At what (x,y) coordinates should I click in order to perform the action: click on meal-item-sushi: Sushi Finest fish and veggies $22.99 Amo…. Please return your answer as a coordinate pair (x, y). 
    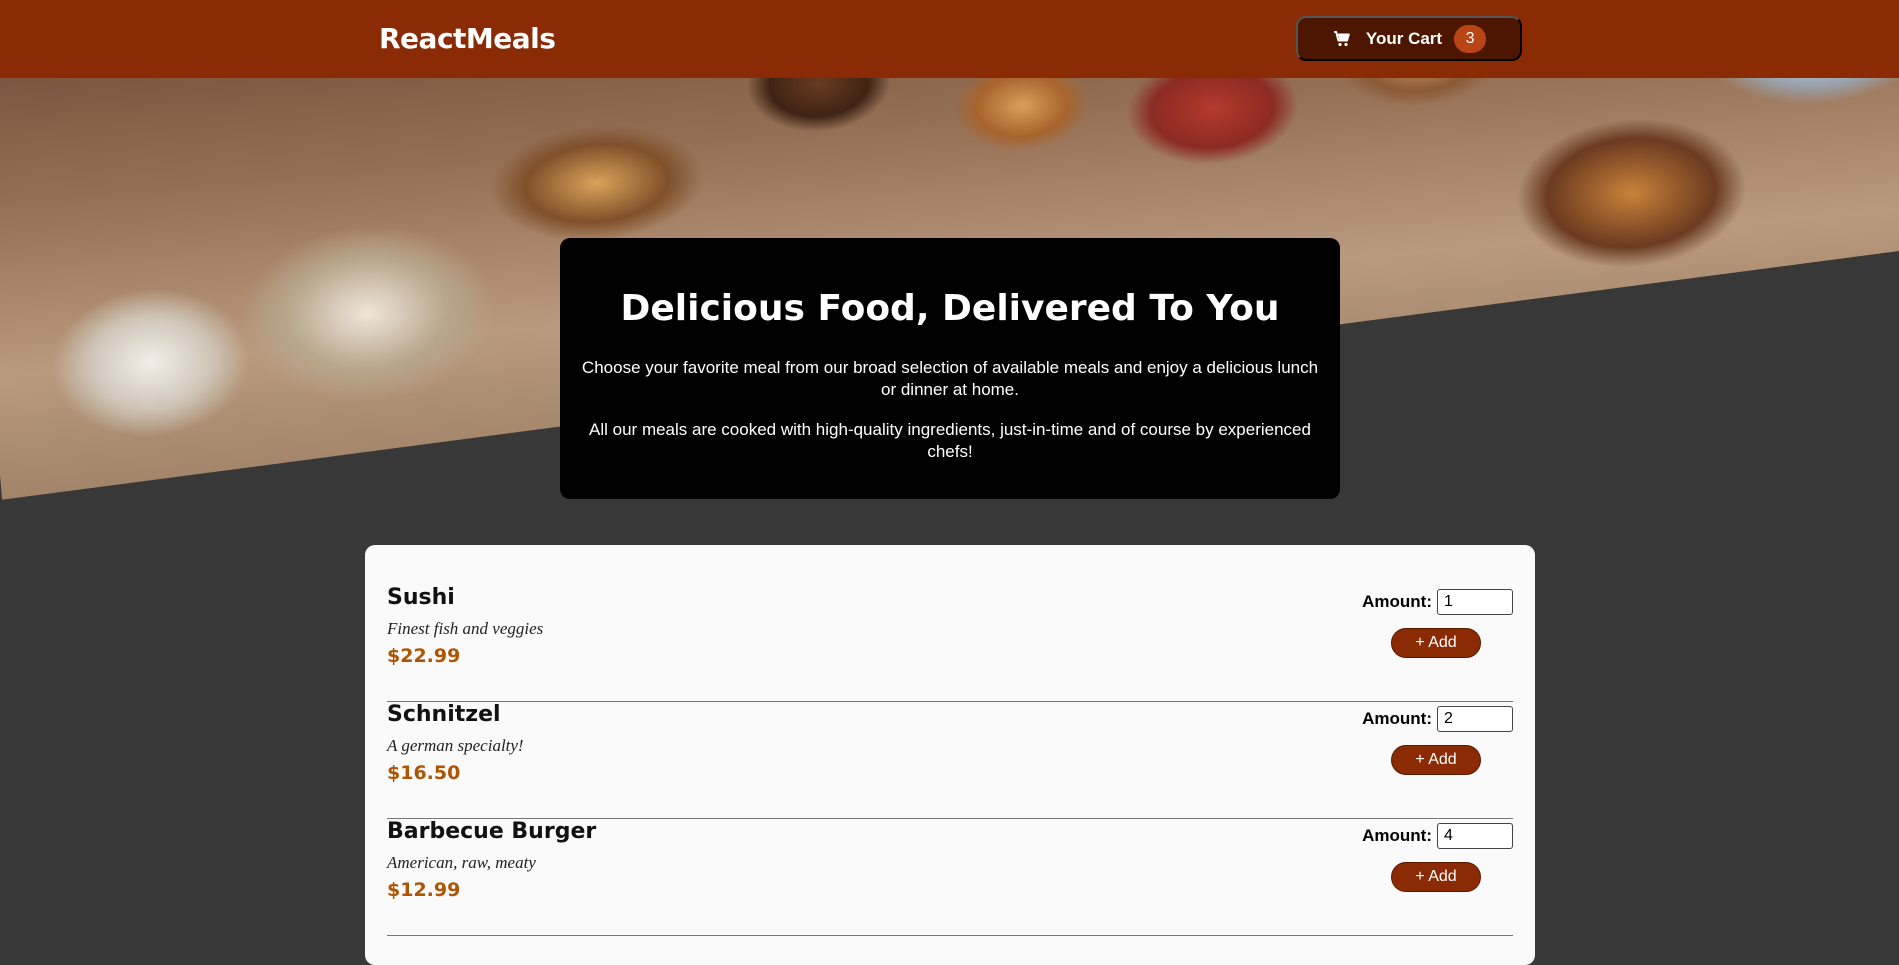
    Looking at the image, I should click on (950, 643).